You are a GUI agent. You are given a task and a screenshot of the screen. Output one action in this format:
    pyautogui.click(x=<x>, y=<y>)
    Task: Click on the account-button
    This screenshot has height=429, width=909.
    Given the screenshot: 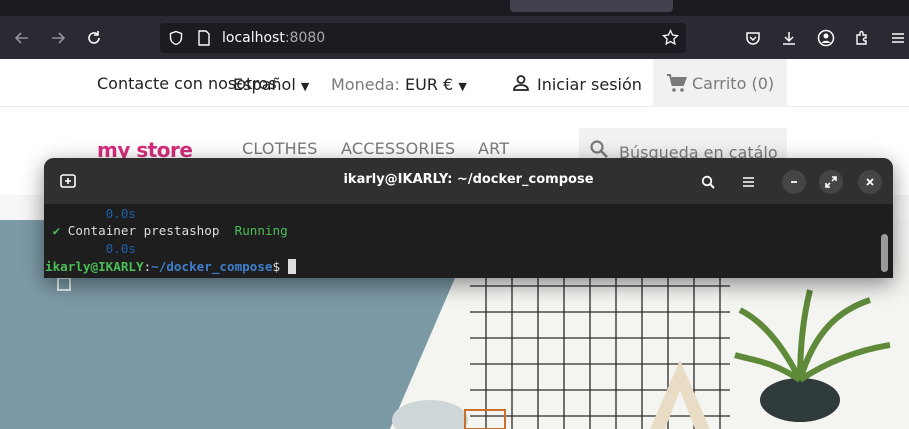 What is the action you would take?
    pyautogui.click(x=826, y=38)
    